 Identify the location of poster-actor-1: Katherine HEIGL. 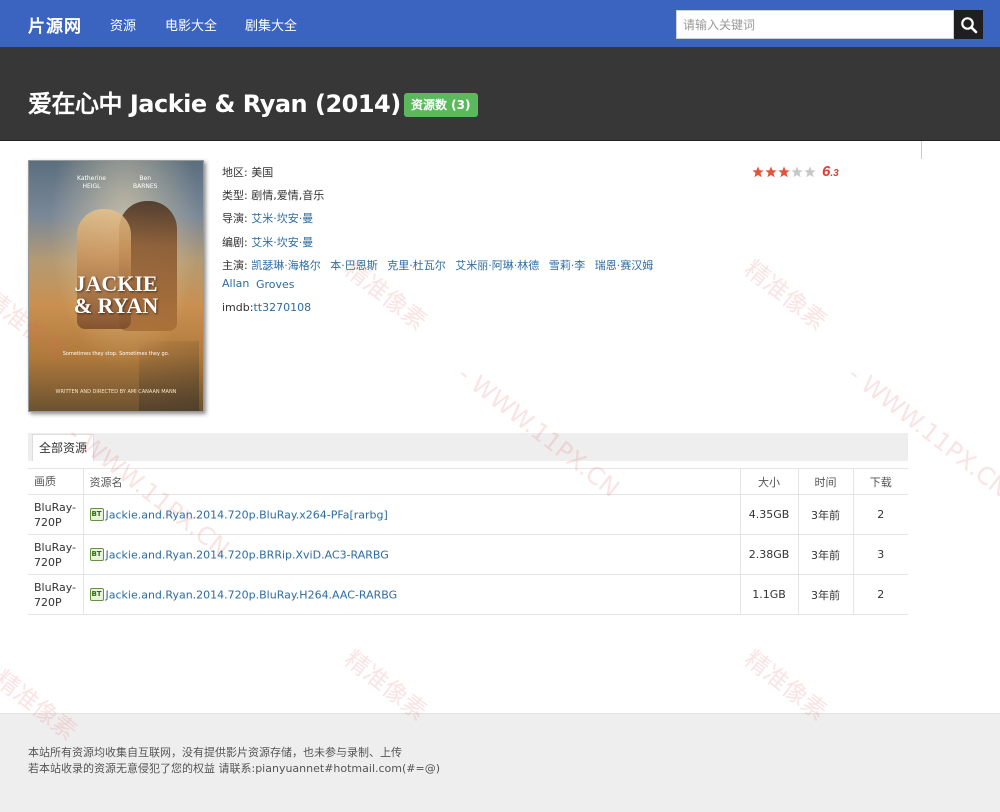
(91, 182).